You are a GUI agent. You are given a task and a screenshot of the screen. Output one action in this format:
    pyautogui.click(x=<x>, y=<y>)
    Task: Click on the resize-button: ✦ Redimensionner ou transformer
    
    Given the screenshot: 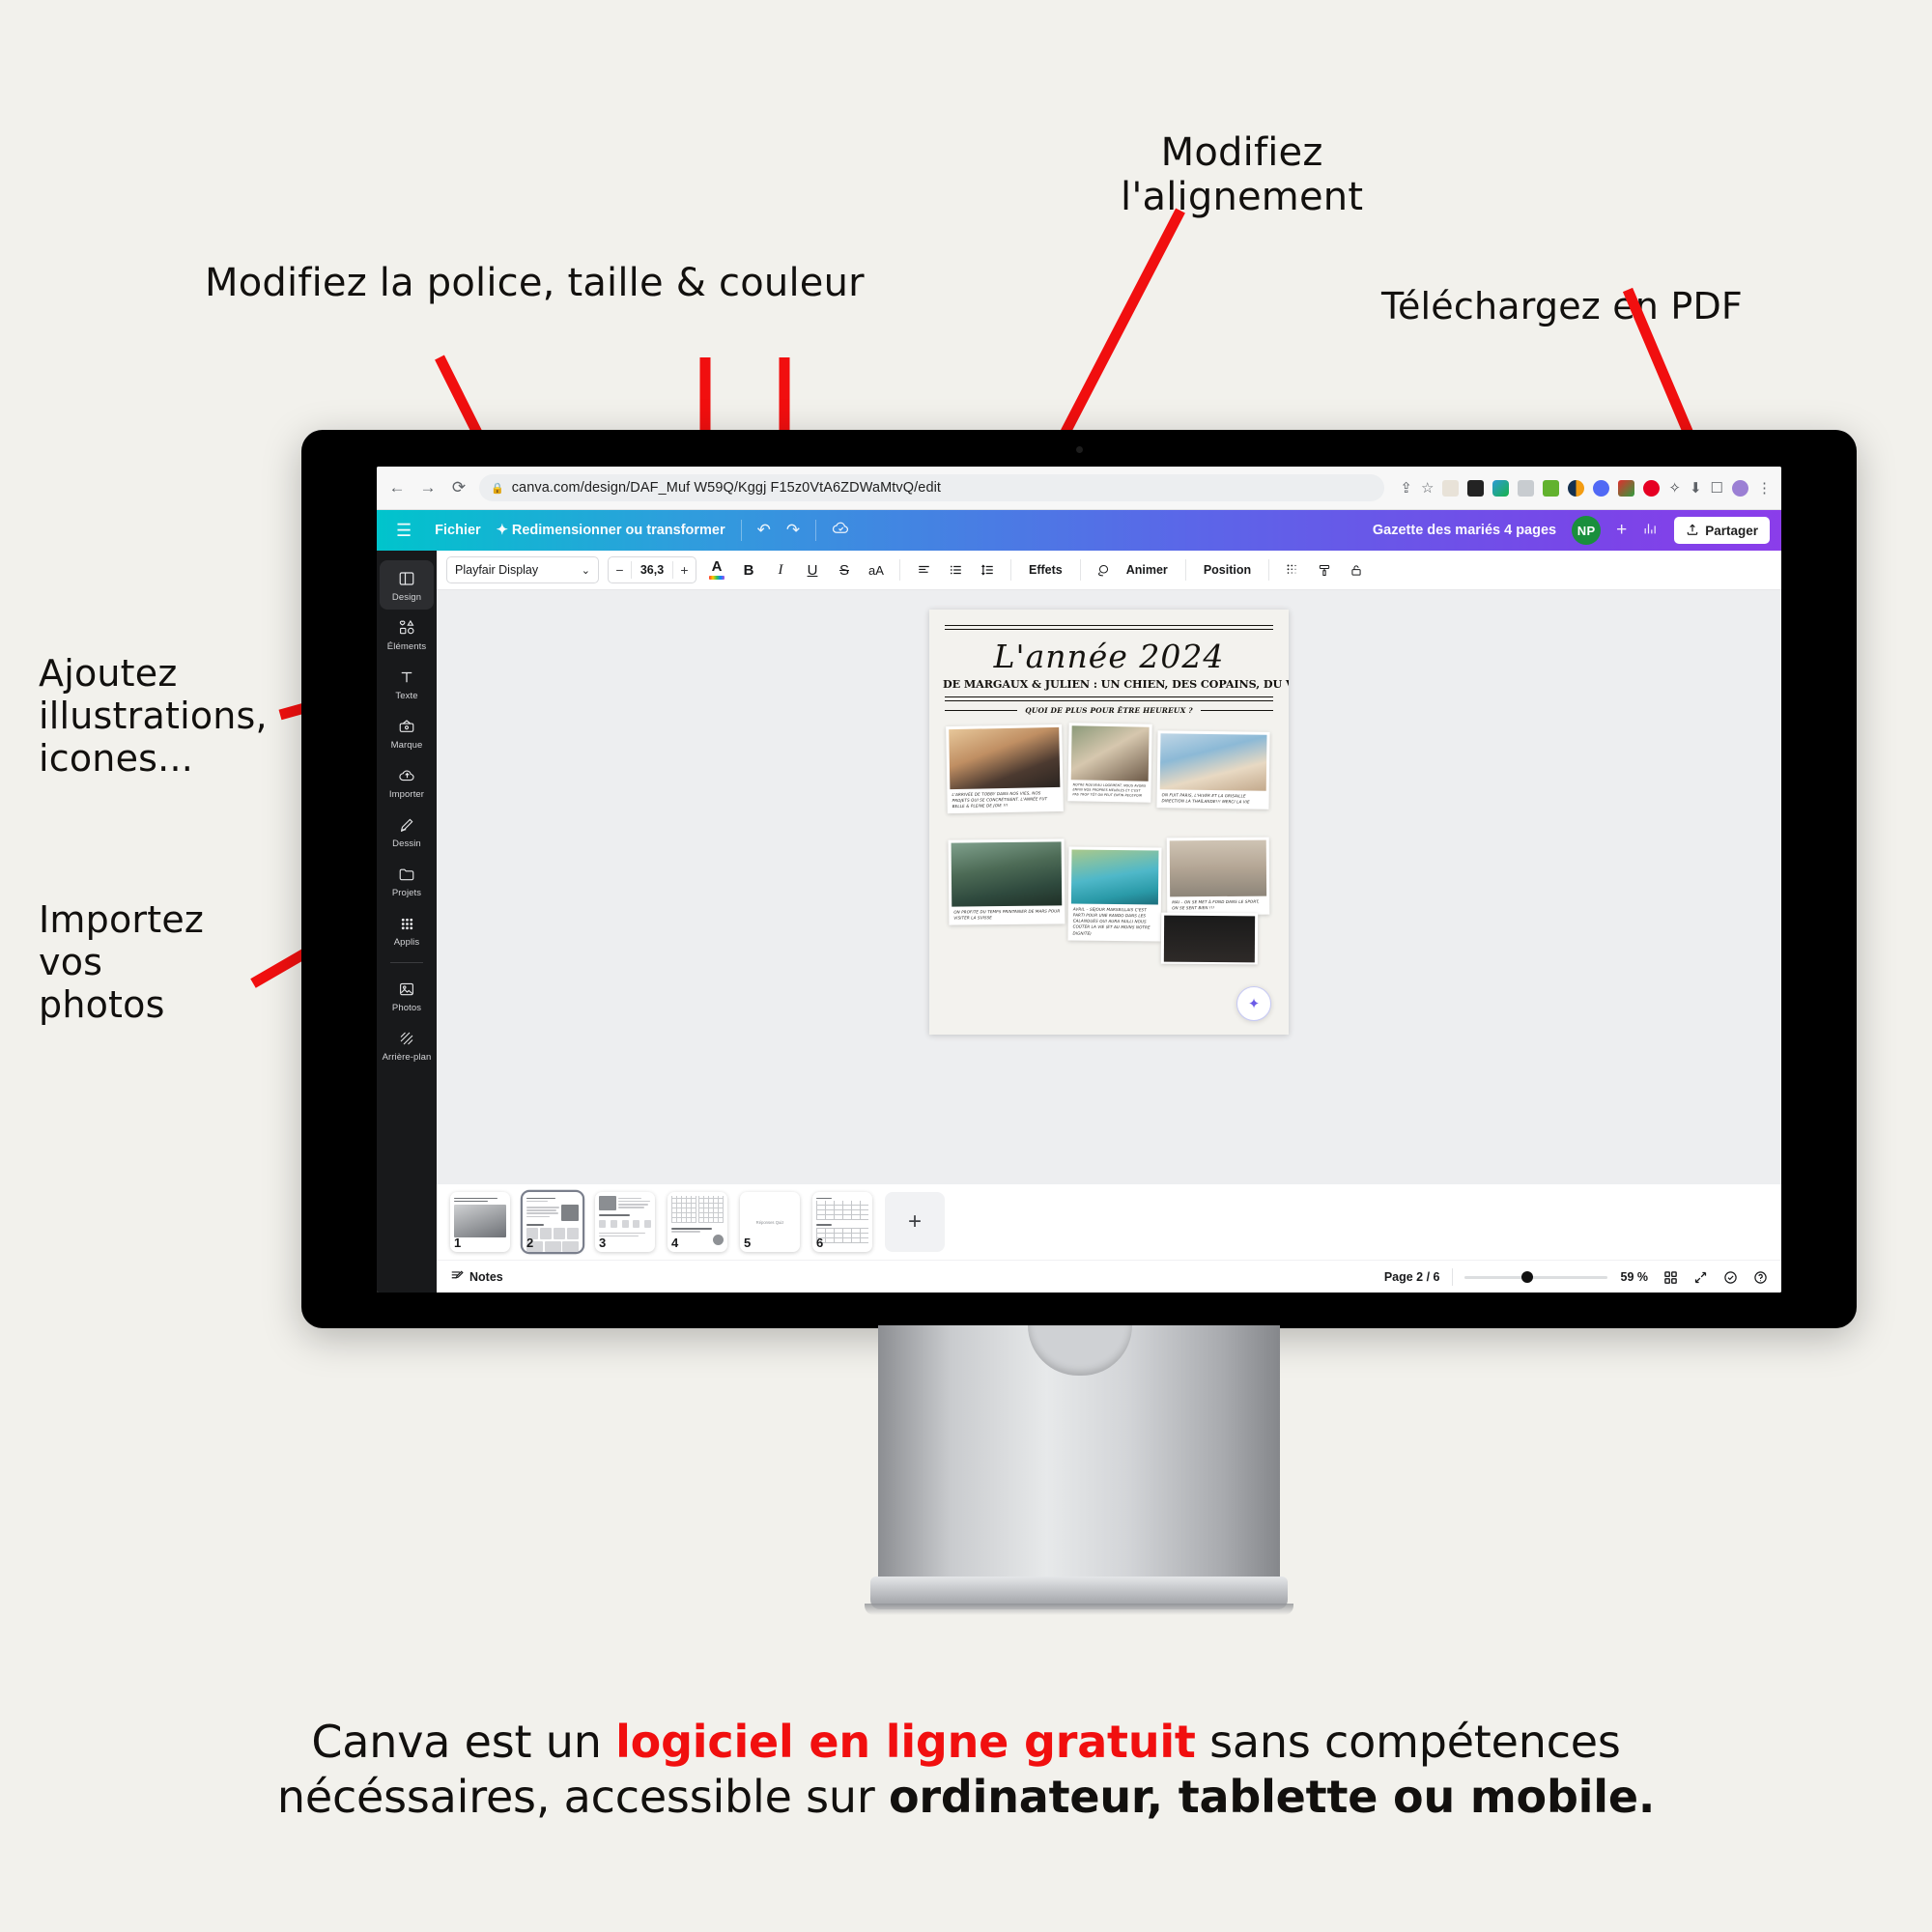 What is the action you would take?
    pyautogui.click(x=611, y=530)
    